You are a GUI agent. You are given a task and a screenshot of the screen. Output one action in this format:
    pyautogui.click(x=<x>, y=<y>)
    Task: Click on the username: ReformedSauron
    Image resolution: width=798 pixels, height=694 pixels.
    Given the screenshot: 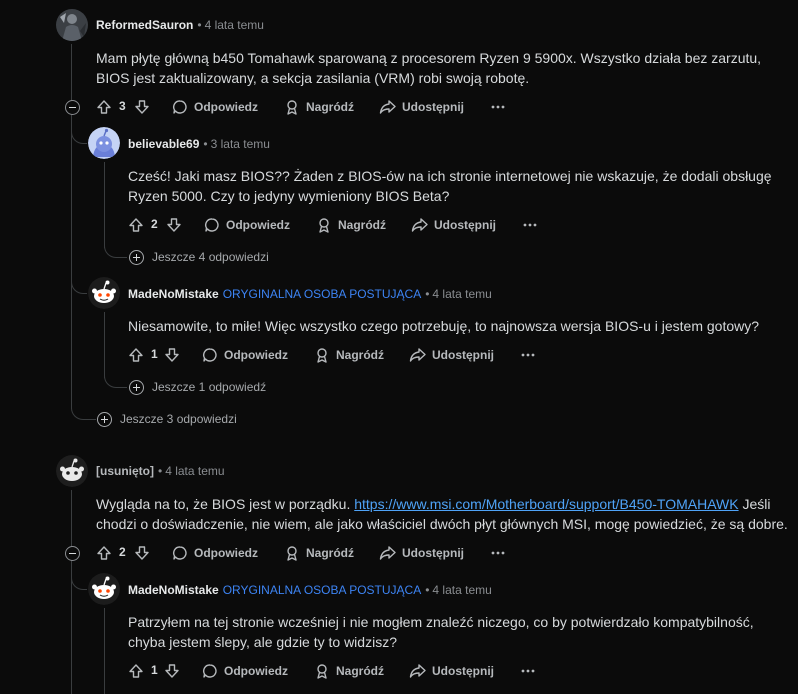 What is the action you would take?
    pyautogui.click(x=144, y=25)
    